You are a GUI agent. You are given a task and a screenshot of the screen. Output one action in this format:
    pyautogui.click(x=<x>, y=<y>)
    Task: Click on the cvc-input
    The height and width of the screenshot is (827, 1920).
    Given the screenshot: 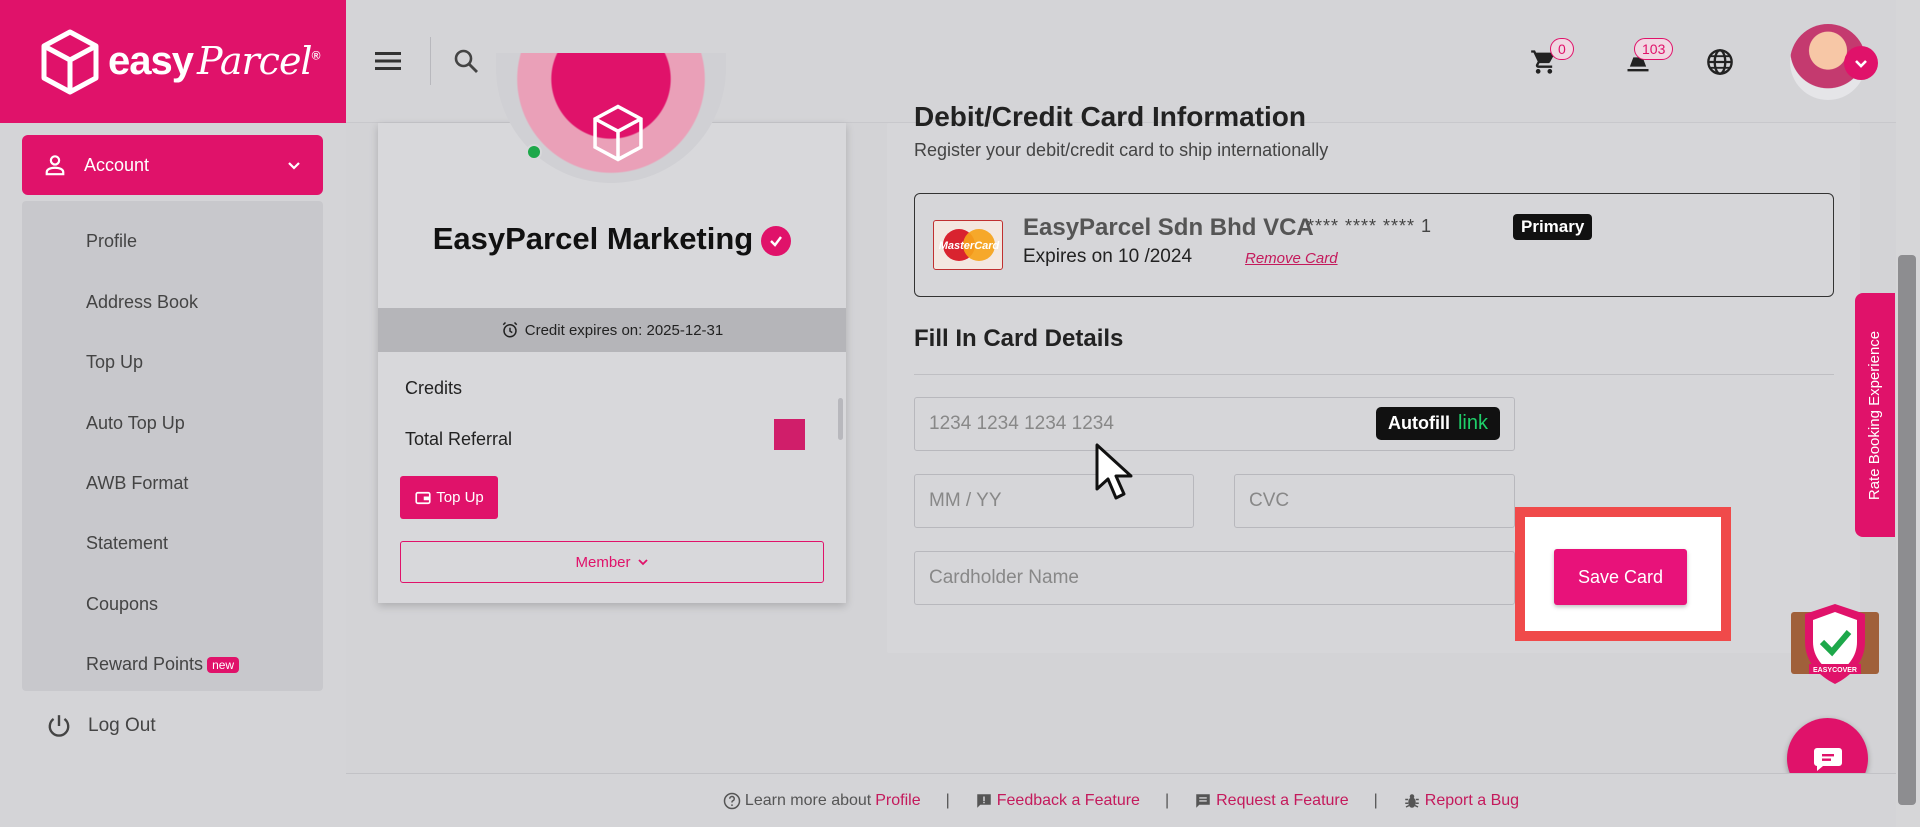 What is the action you would take?
    pyautogui.click(x=1381, y=501)
    